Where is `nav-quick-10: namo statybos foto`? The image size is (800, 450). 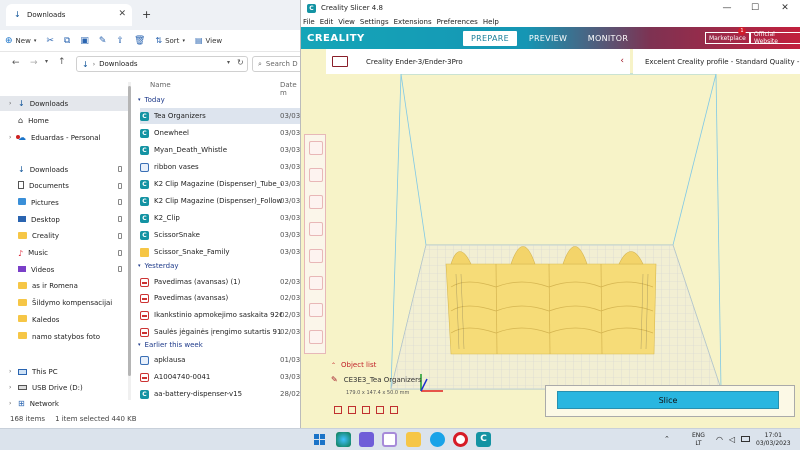
nav-quick-10: namo statybos foto is located at coordinates (64, 336).